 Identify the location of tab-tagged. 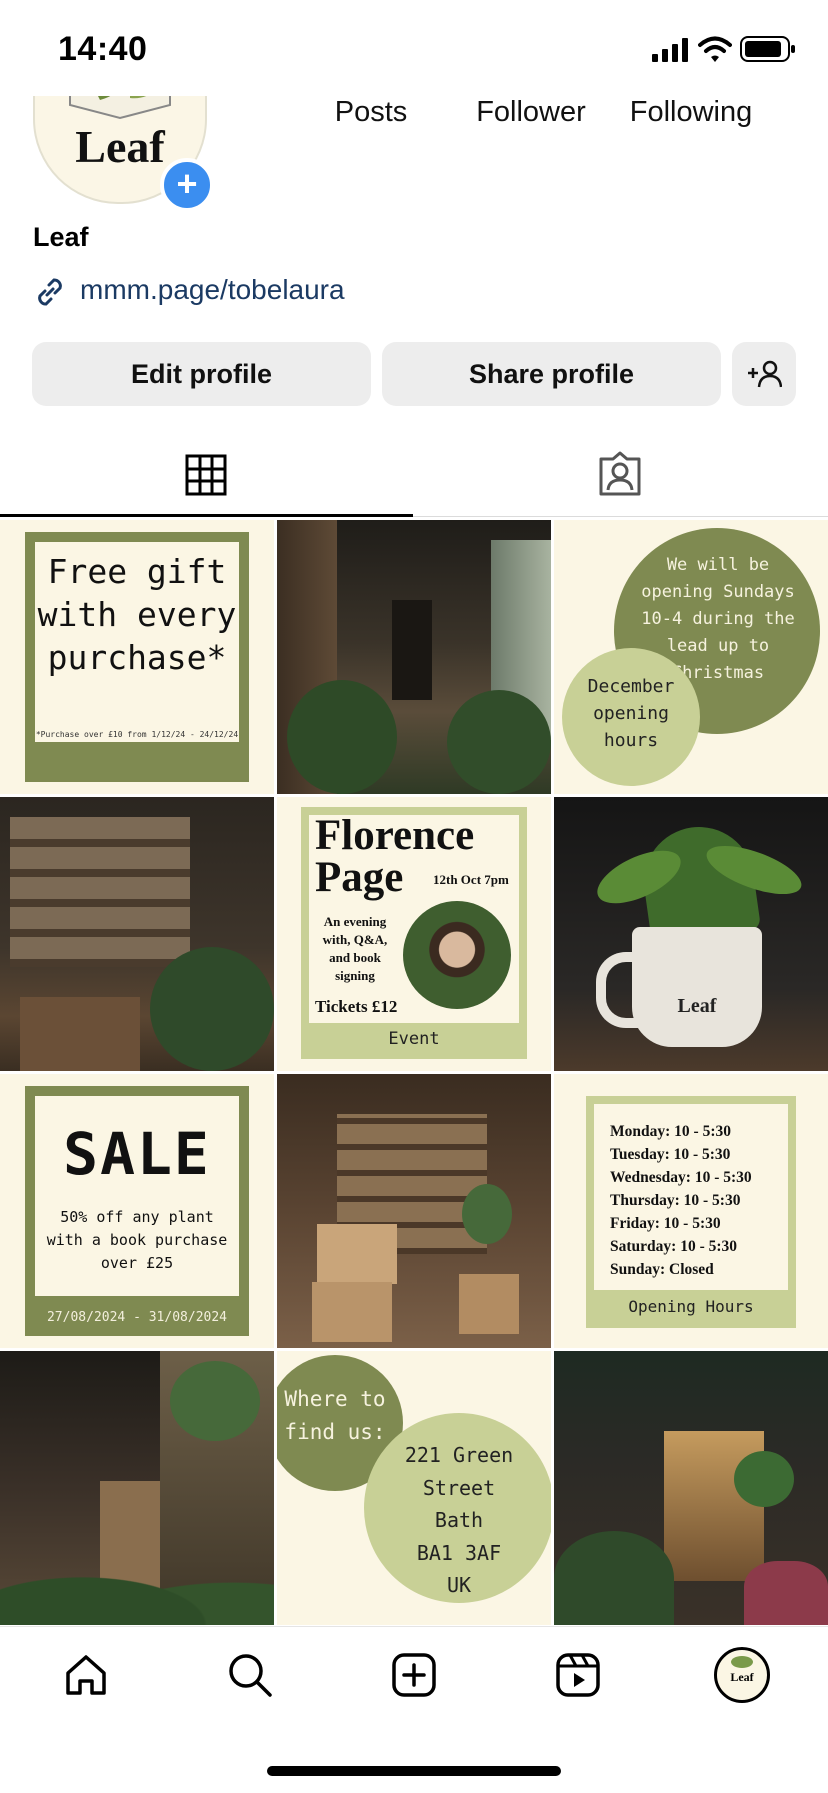
(621, 479).